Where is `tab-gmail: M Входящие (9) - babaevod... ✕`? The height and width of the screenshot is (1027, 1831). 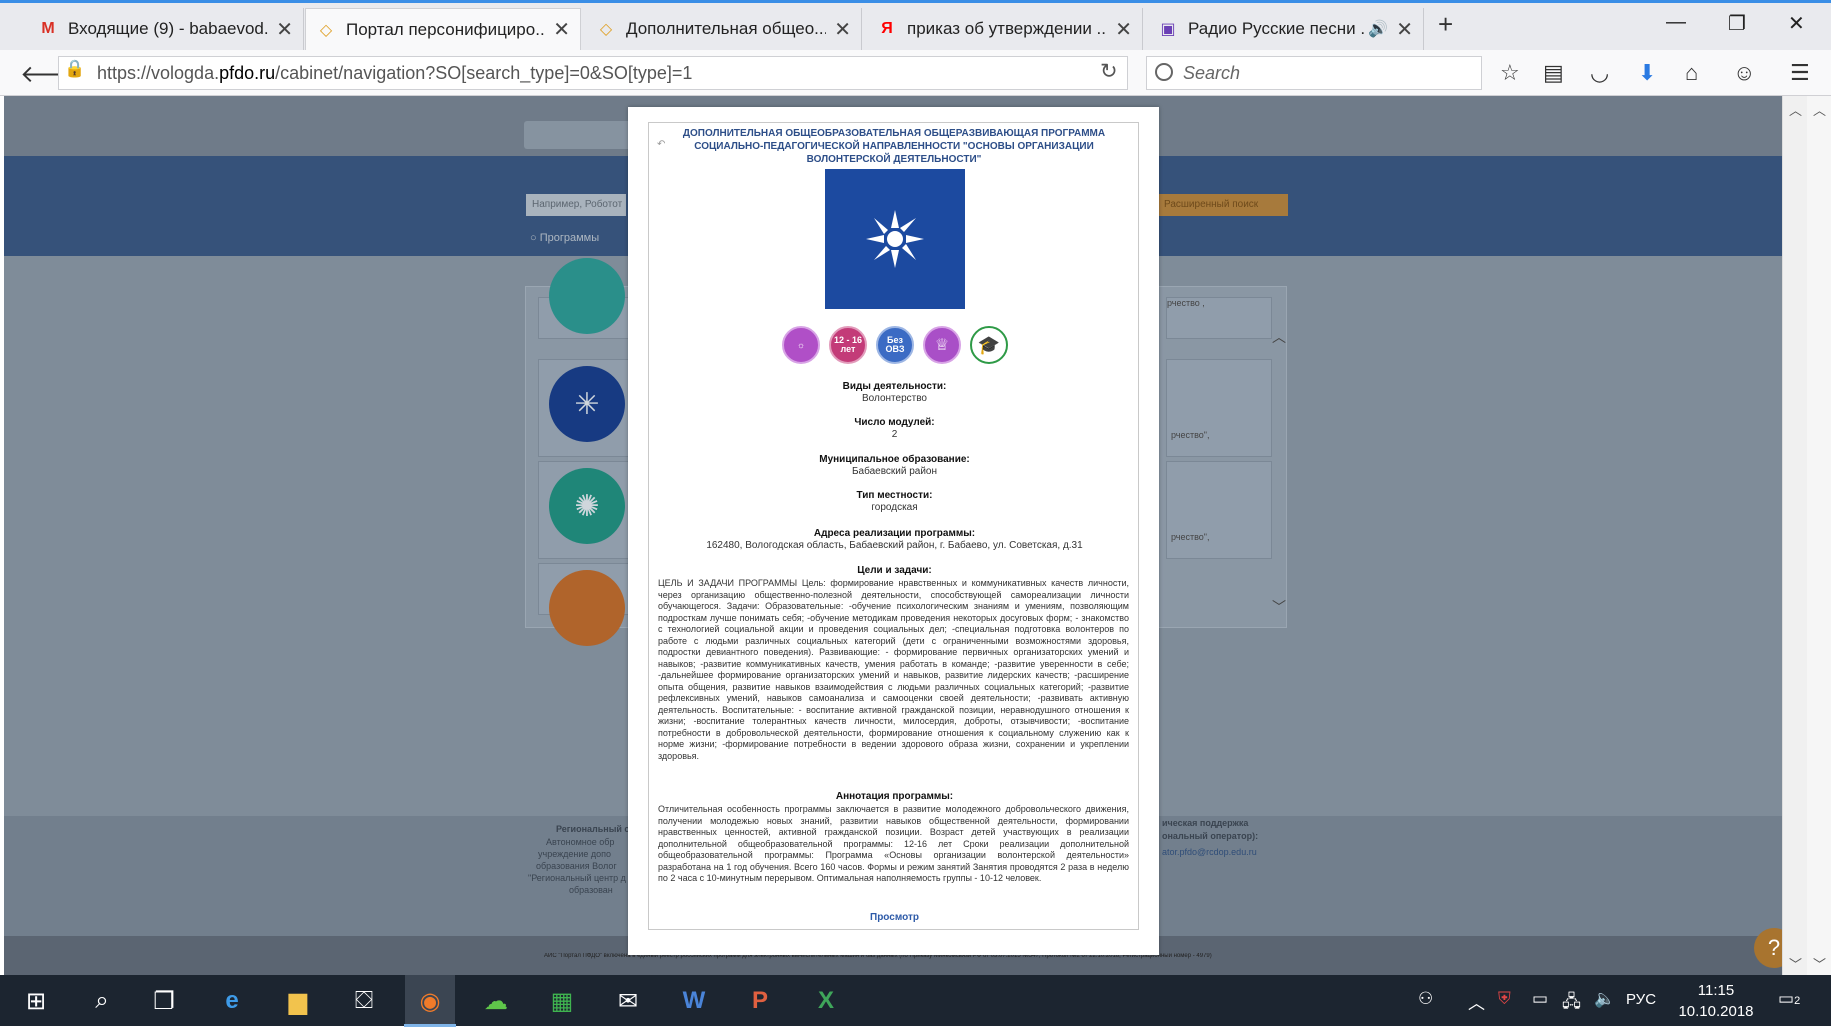
tab-gmail: M Входящие (9) - babaevod... ✕ is located at coordinates (166, 29).